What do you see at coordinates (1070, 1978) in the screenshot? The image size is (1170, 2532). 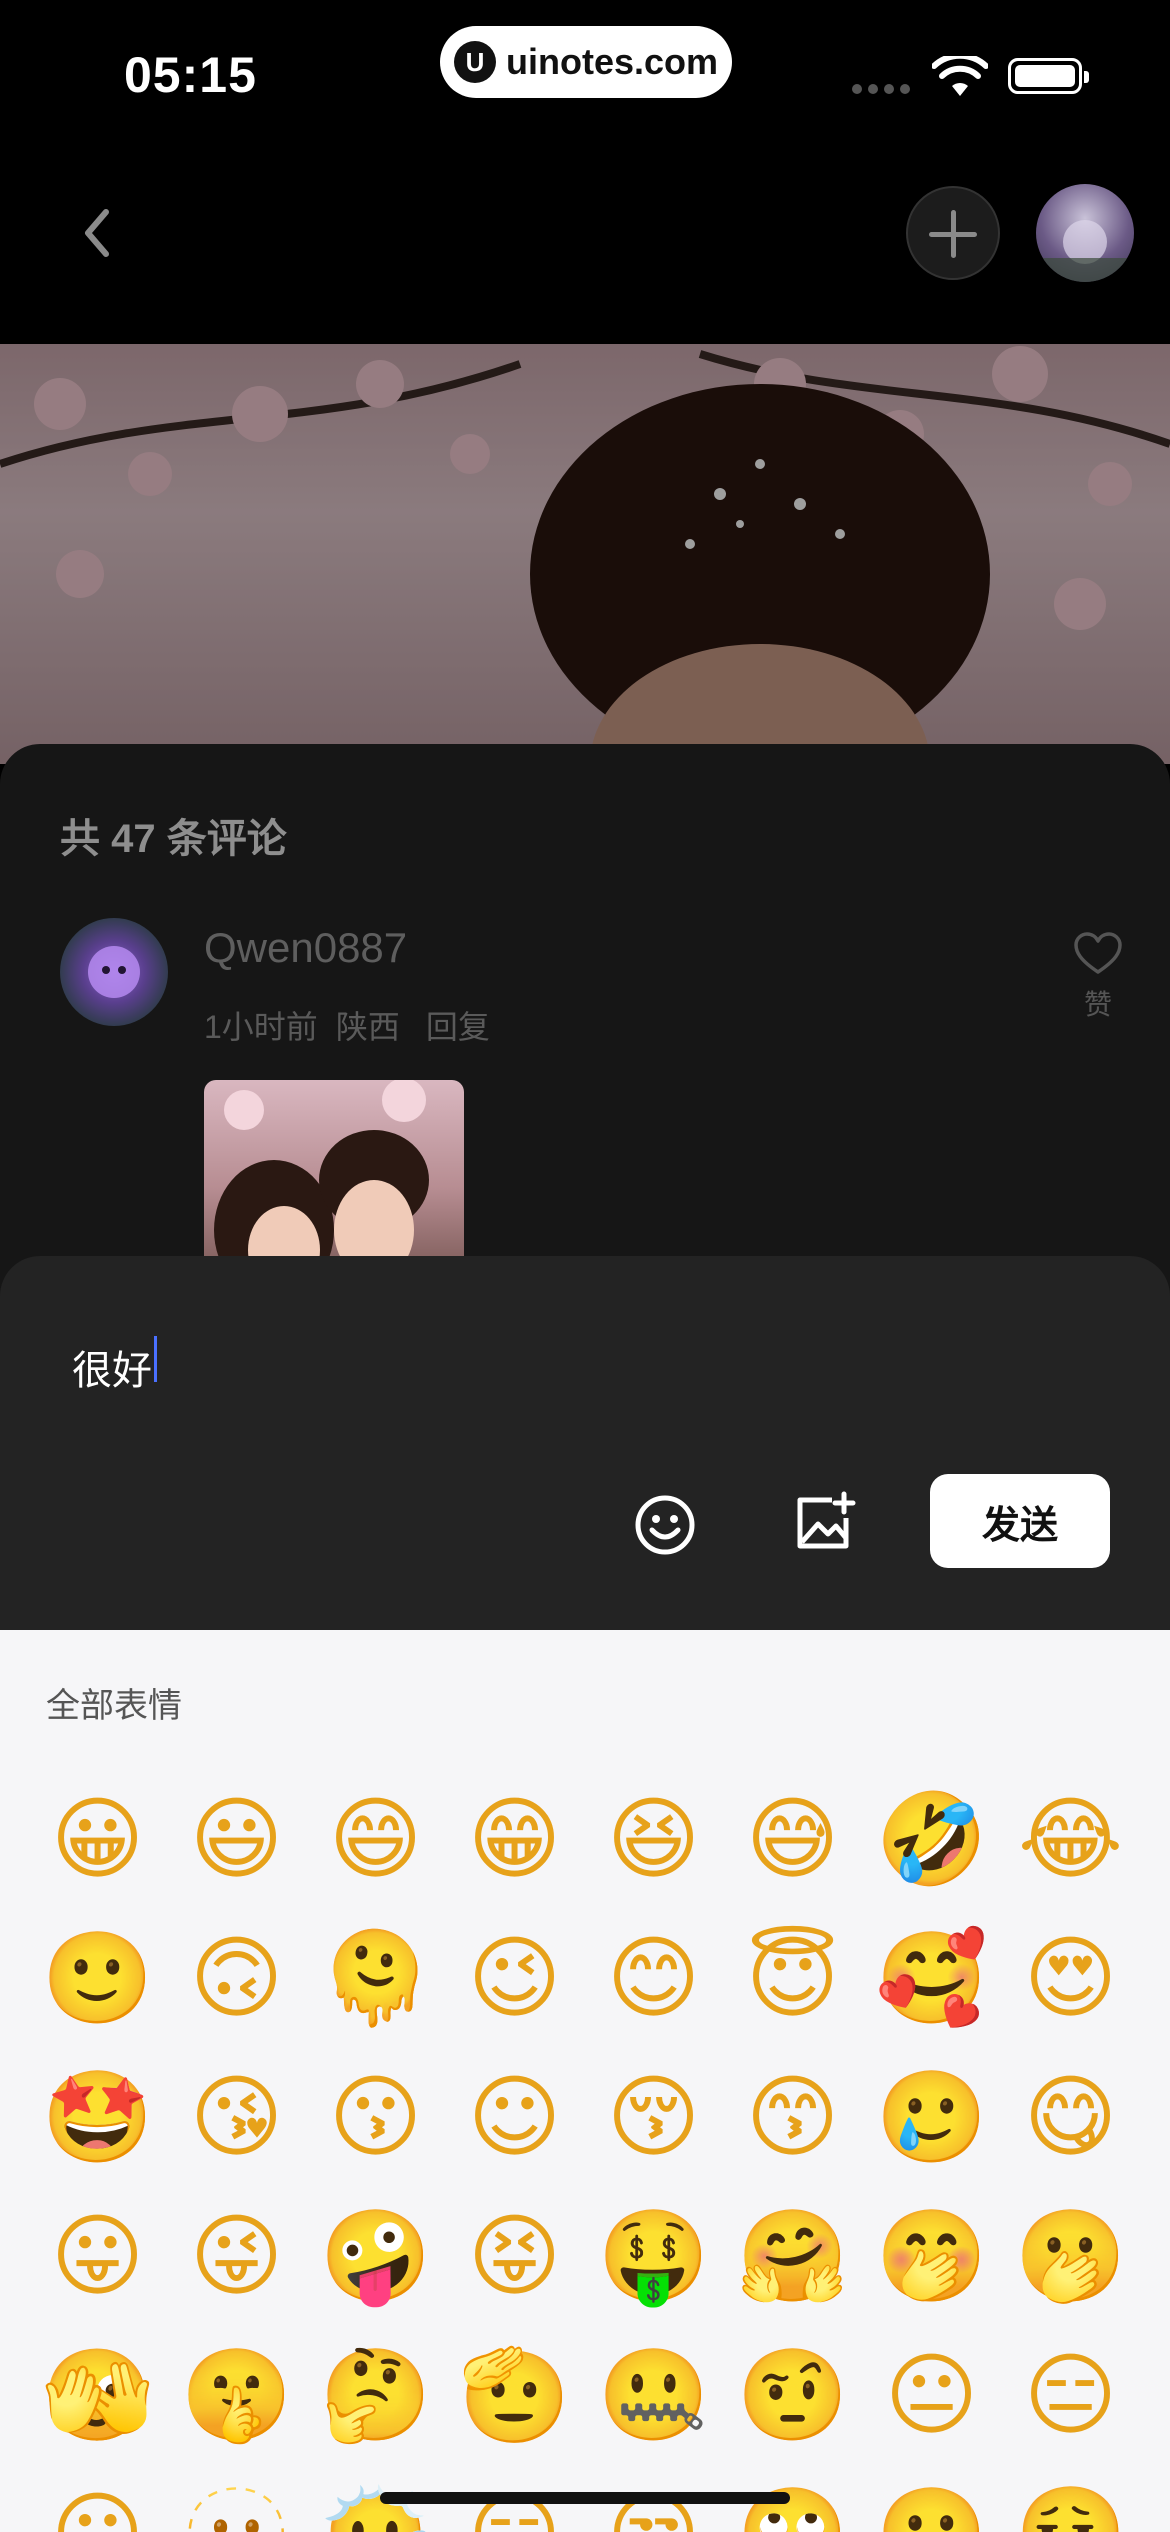 I see `emoji-key: 😍` at bounding box center [1070, 1978].